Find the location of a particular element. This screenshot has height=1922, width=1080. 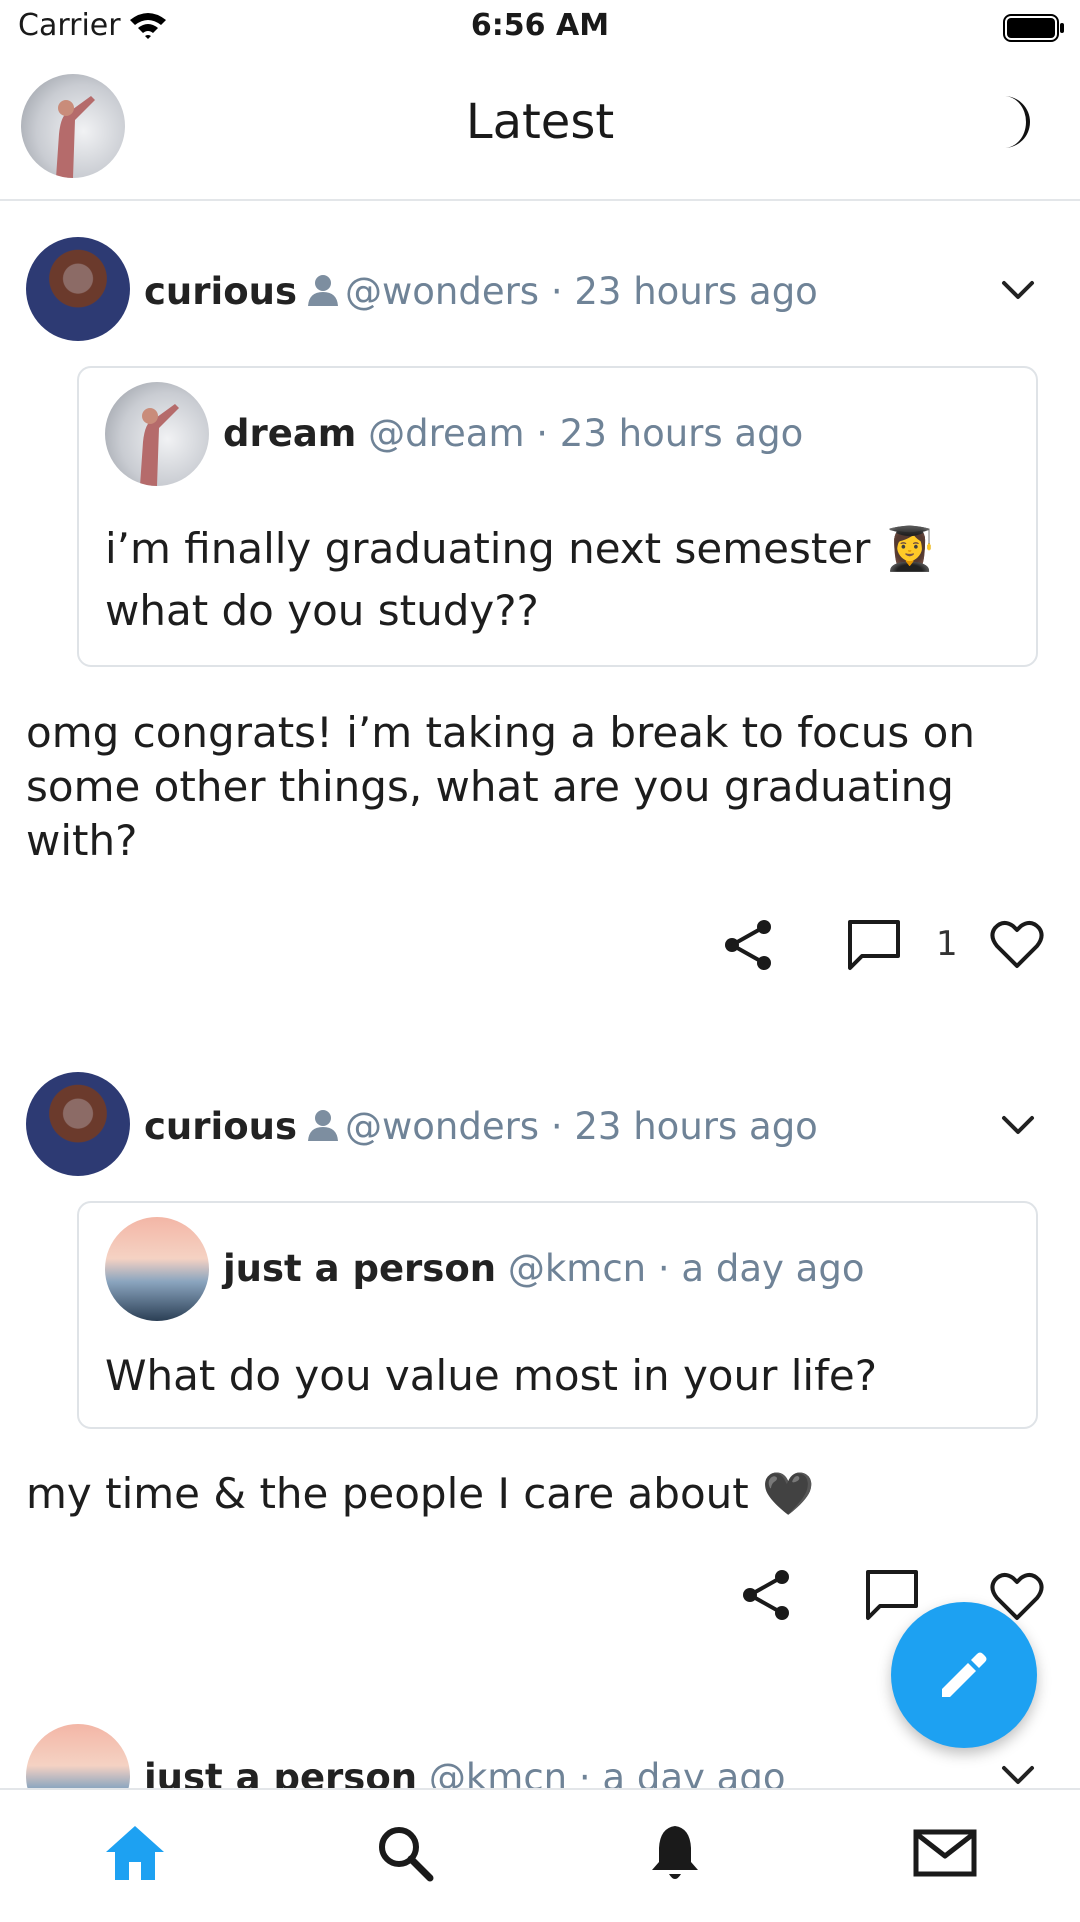

quoted-author-name: dream is located at coordinates (290, 433).